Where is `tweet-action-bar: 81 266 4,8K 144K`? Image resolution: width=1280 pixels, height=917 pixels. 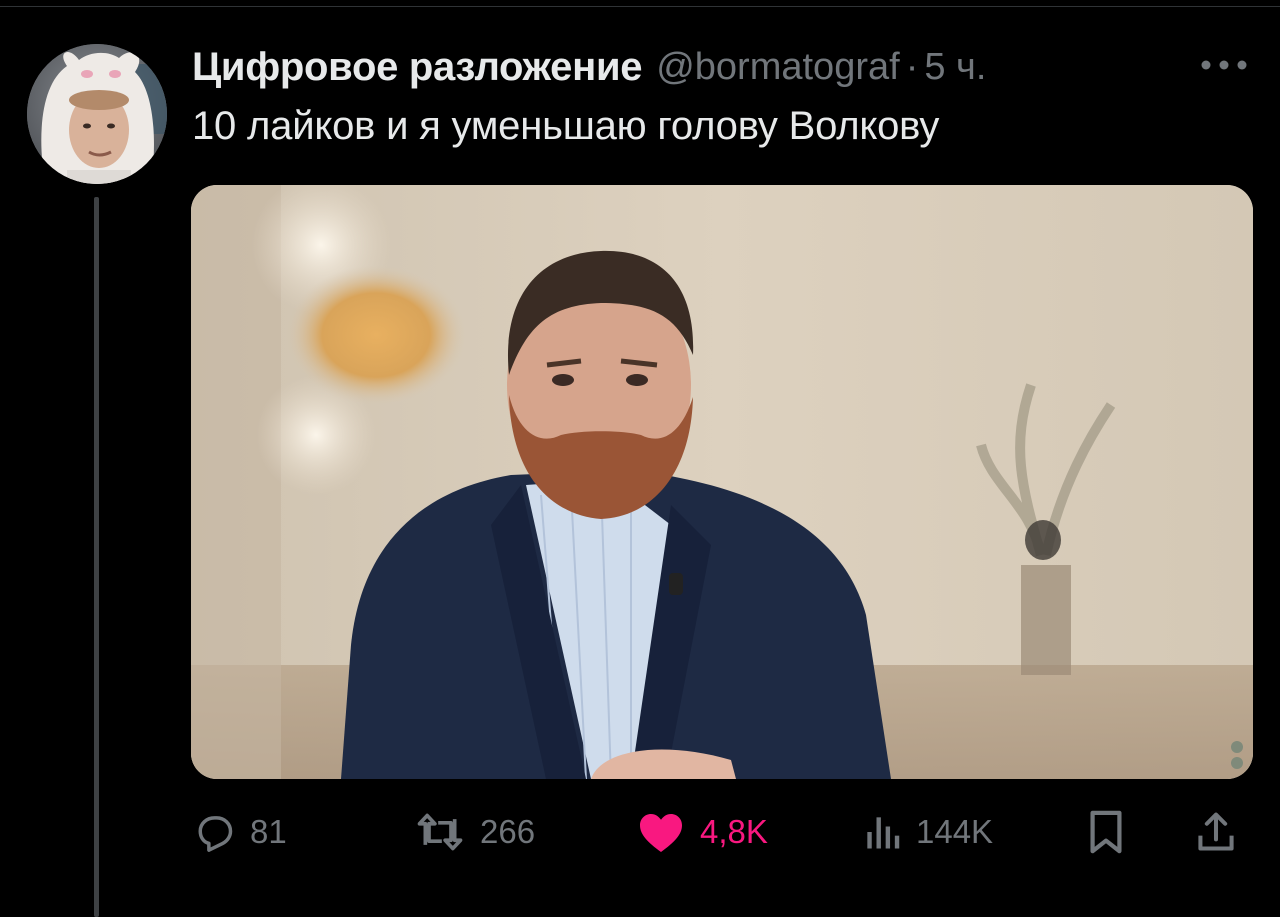
tweet-action-bar: 81 266 4,8K 144K is located at coordinates (723, 832).